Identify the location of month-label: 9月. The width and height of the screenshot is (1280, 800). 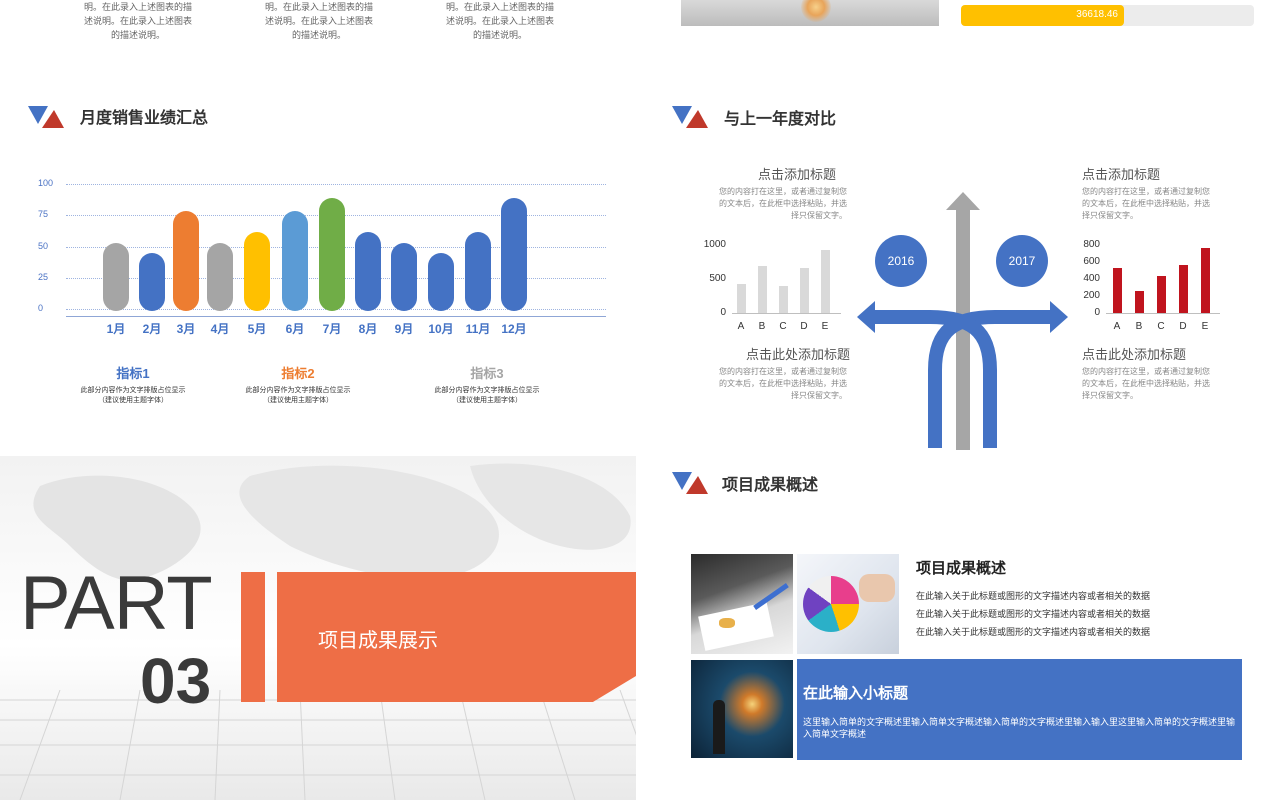
(404, 329).